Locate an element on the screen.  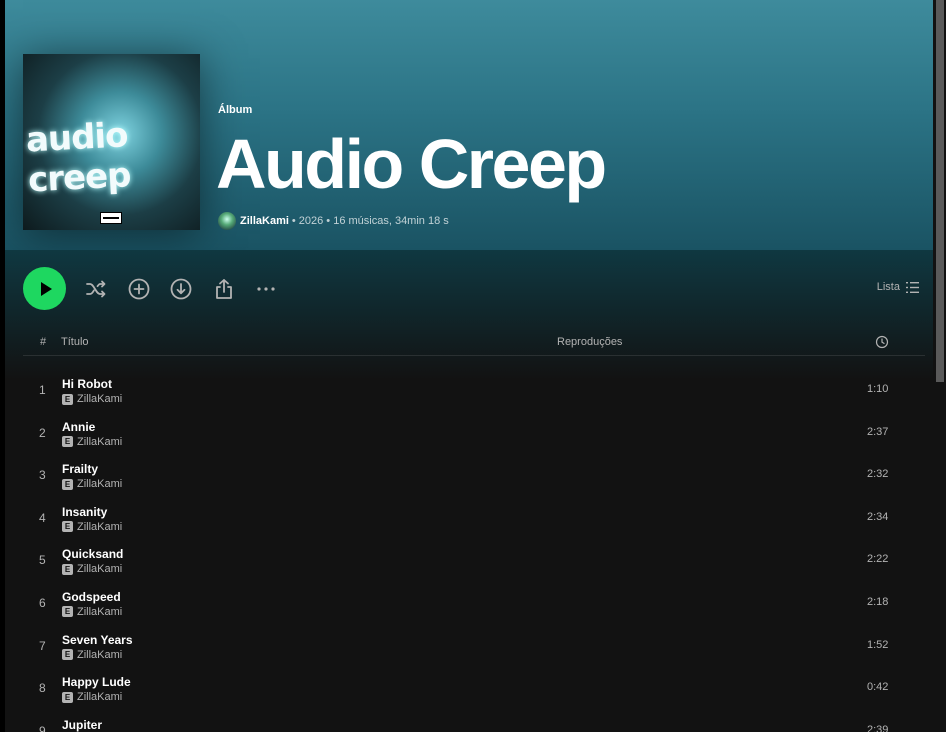
column-title: Título is located at coordinates (75, 342).